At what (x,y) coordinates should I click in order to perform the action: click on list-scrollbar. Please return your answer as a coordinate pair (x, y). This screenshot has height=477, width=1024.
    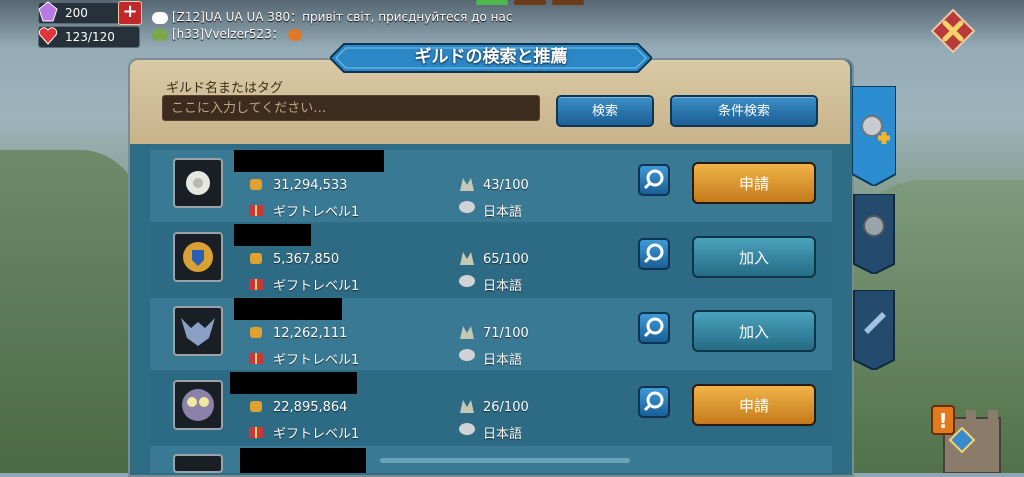
    Looking at the image, I should click on (505, 460).